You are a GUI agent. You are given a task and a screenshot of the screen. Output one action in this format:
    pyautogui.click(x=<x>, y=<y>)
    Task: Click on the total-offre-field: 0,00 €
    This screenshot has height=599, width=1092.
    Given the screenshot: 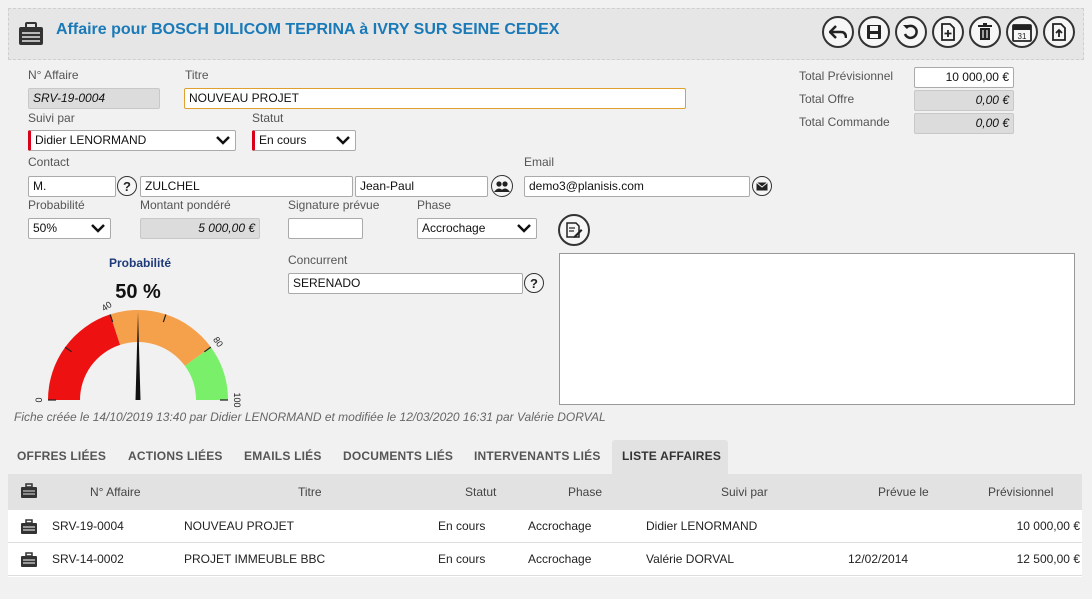 What is the action you would take?
    pyautogui.click(x=964, y=100)
    